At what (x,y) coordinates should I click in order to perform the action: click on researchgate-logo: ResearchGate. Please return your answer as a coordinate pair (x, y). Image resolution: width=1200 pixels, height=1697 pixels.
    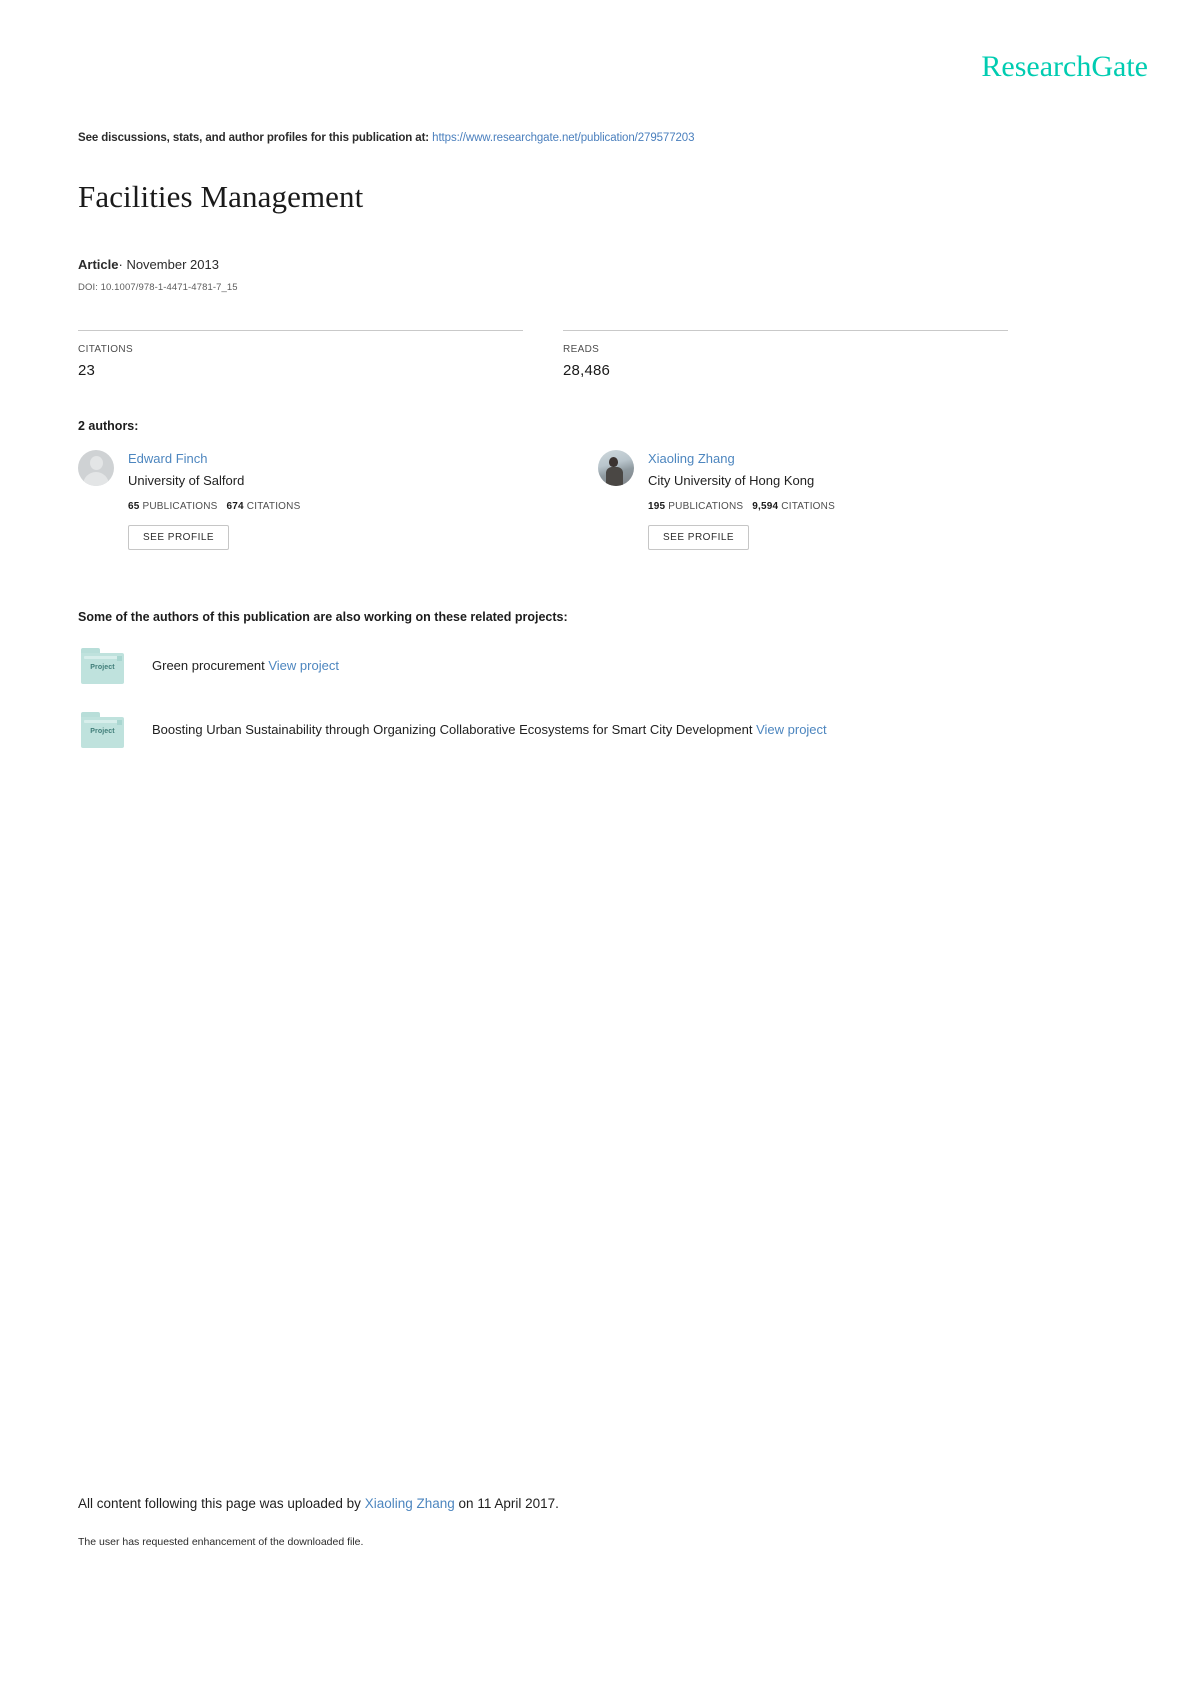
    Looking at the image, I should click on (1064, 66).